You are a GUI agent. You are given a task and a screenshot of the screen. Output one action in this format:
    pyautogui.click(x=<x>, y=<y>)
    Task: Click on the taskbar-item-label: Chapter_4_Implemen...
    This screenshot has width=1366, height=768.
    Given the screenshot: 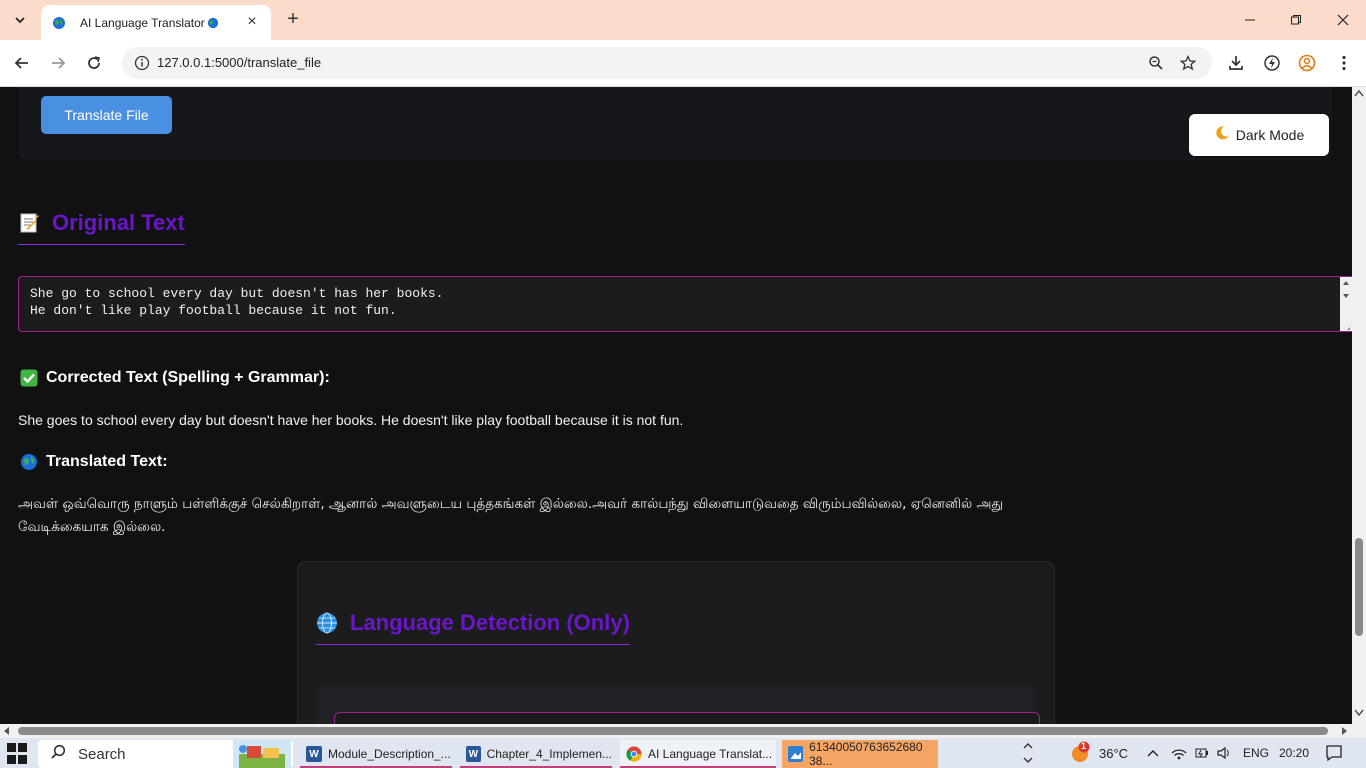 What is the action you would take?
    pyautogui.click(x=549, y=754)
    